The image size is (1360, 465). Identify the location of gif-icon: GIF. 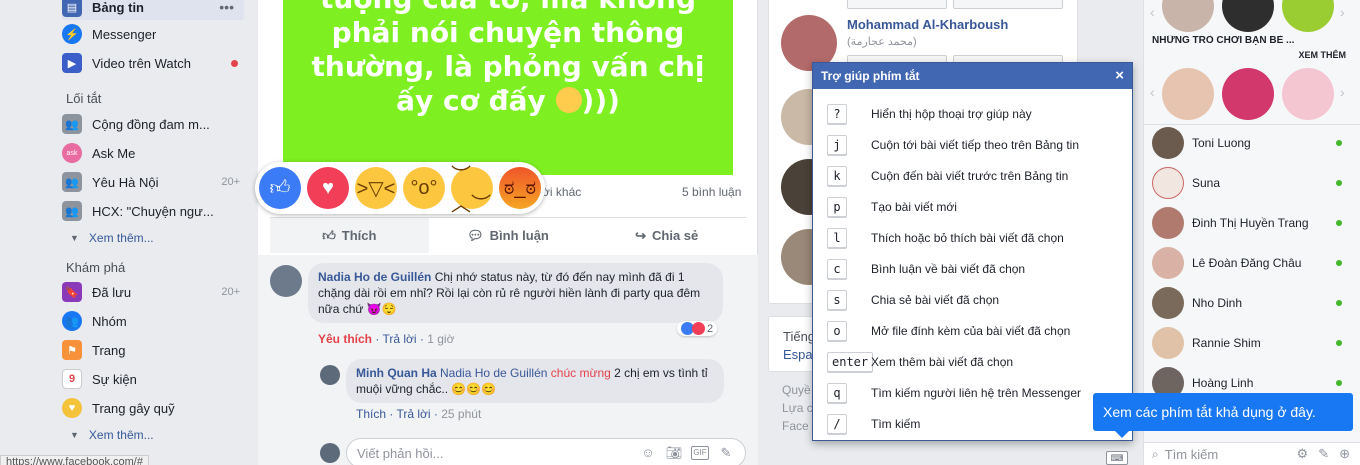
(700, 453).